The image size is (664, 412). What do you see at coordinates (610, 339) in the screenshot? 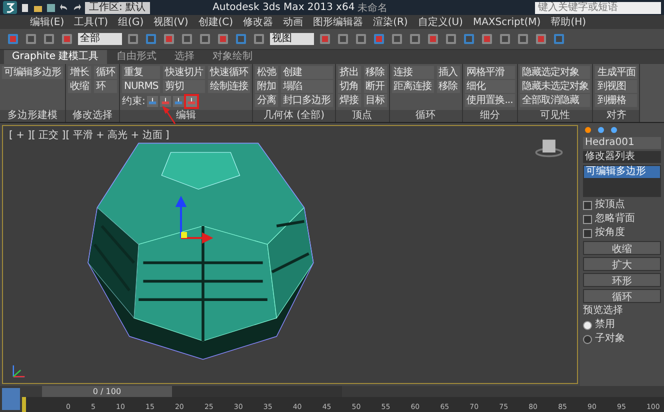
I see `radio-label: 子对象` at bounding box center [610, 339].